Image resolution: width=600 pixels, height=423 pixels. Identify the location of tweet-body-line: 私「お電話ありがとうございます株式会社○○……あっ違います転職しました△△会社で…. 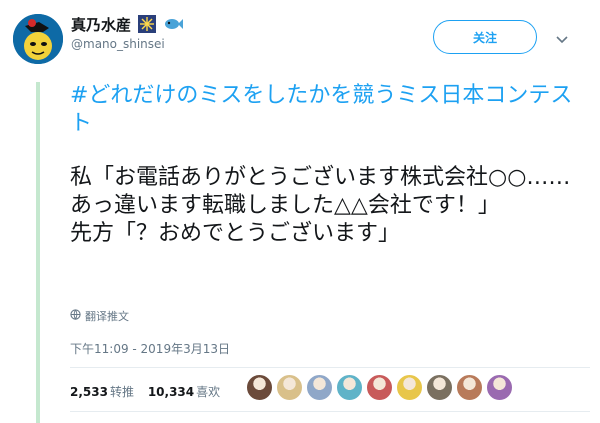
(320, 191).